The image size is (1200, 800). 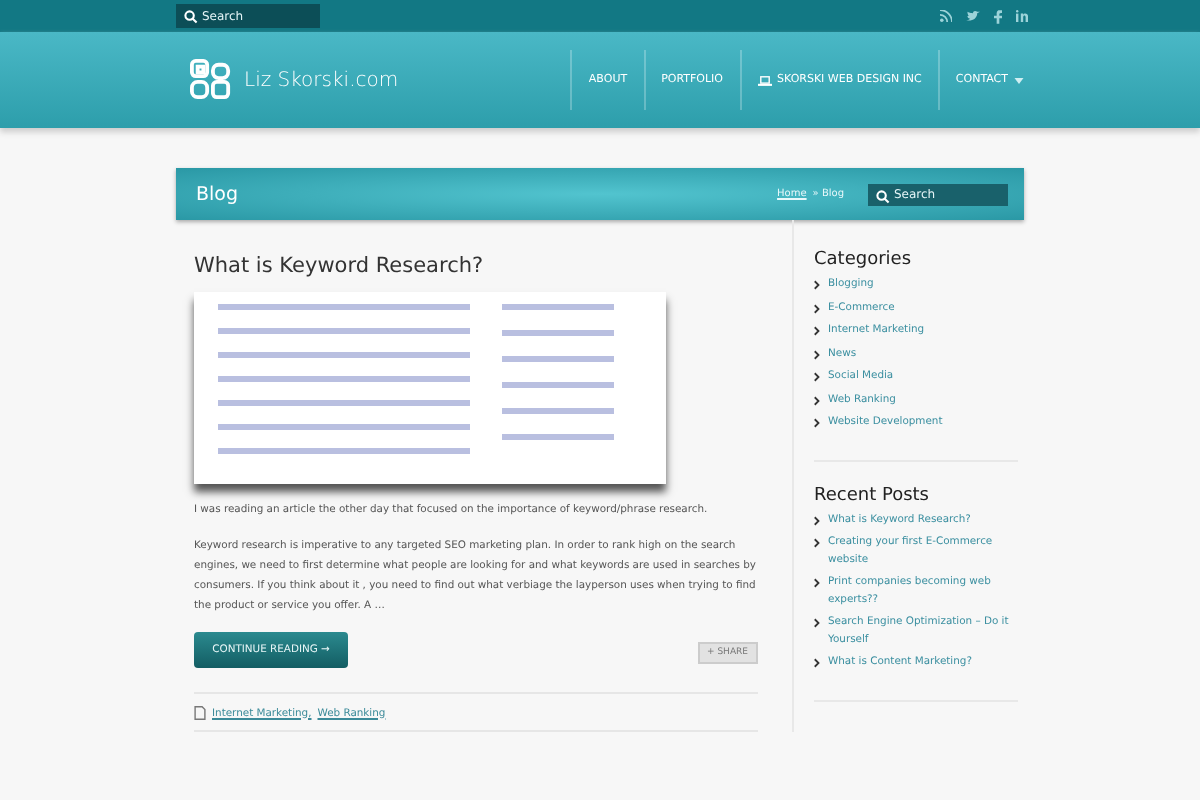 What do you see at coordinates (973, 16) in the screenshot?
I see `bird-icon` at bounding box center [973, 16].